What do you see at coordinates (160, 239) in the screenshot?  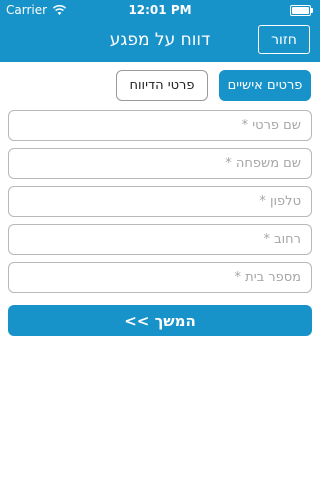 I see `street-input` at bounding box center [160, 239].